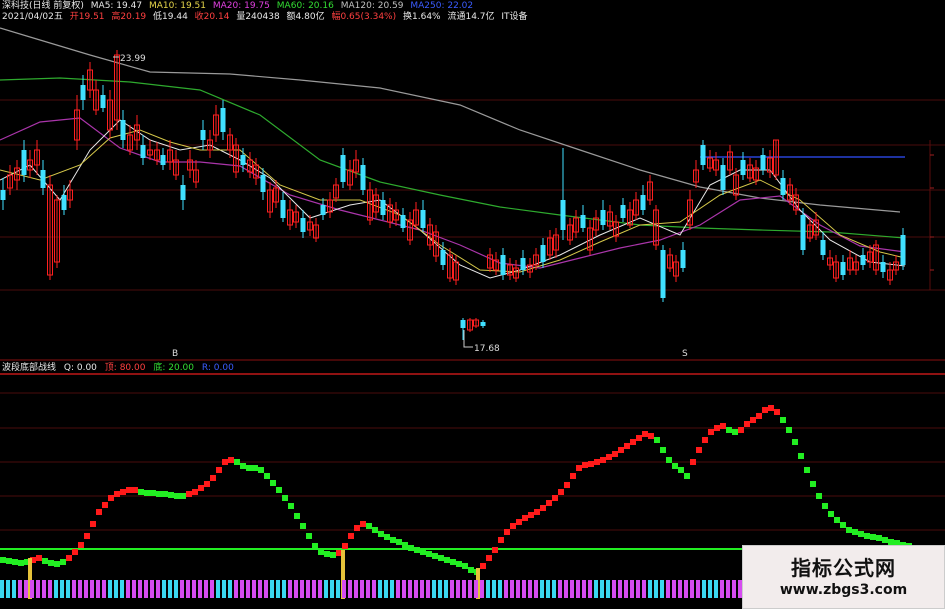  I want to click on indicator-top: 顶: 80.00, so click(125, 368).